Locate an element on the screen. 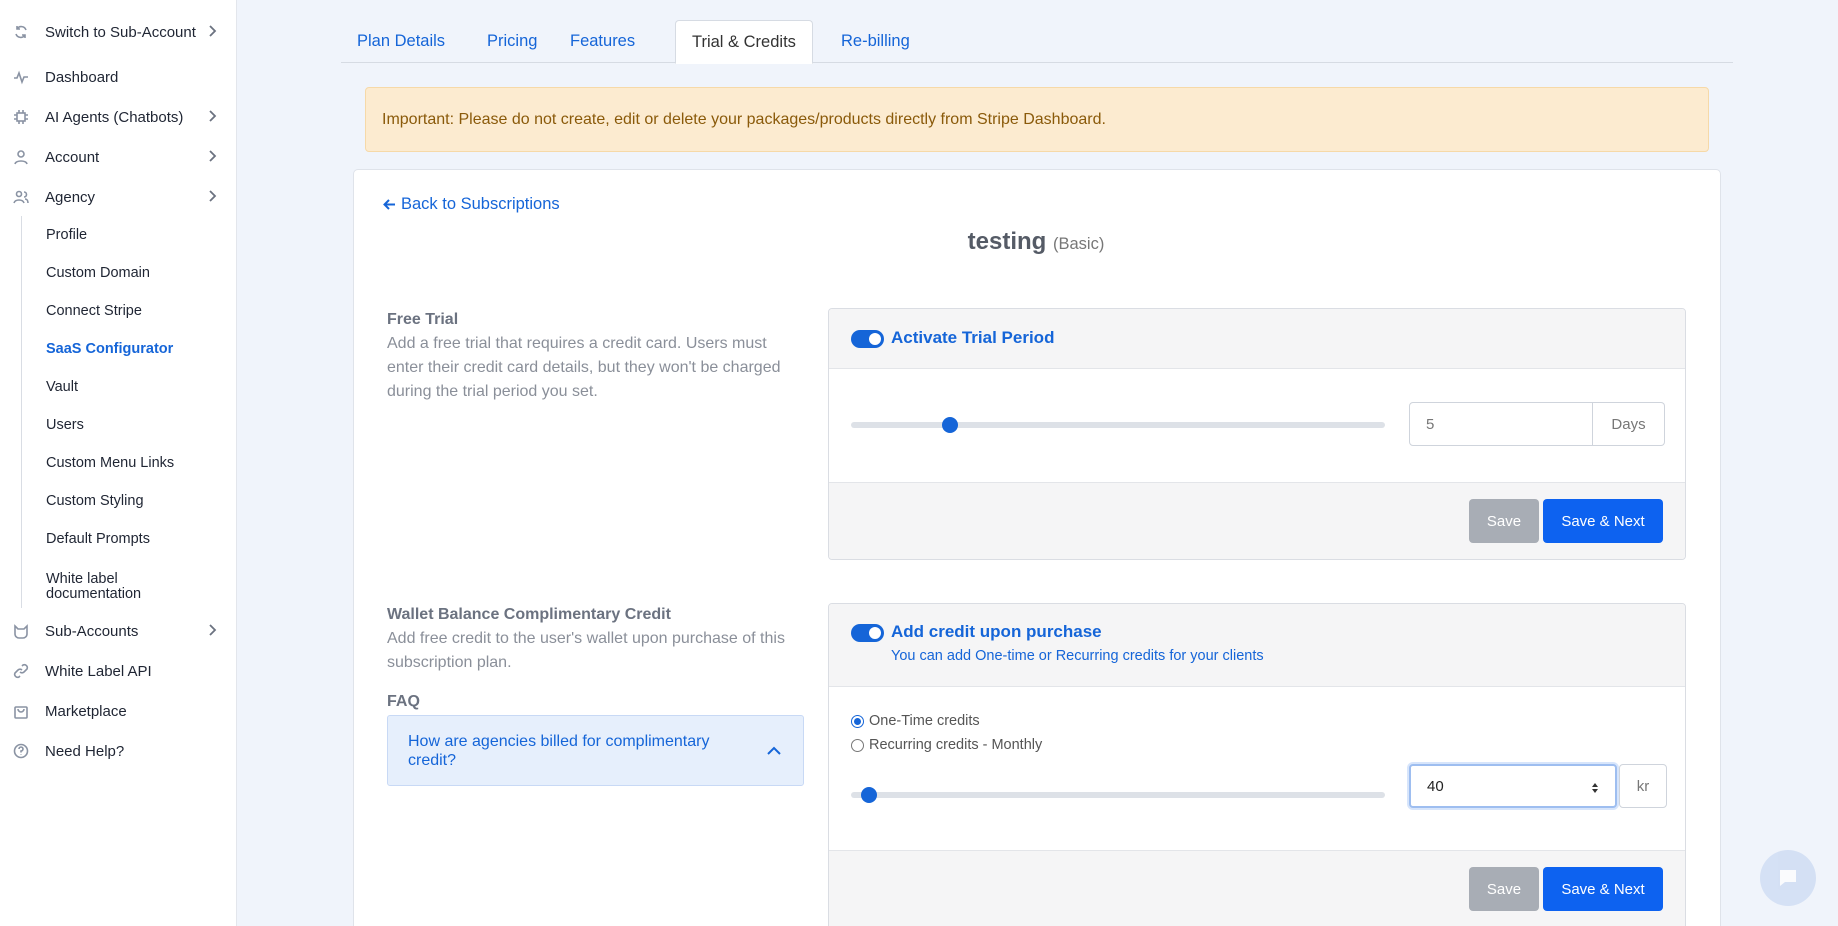 Image resolution: width=1838 pixels, height=926 pixels. spinner-arrows-icon is located at coordinates (1595, 788).